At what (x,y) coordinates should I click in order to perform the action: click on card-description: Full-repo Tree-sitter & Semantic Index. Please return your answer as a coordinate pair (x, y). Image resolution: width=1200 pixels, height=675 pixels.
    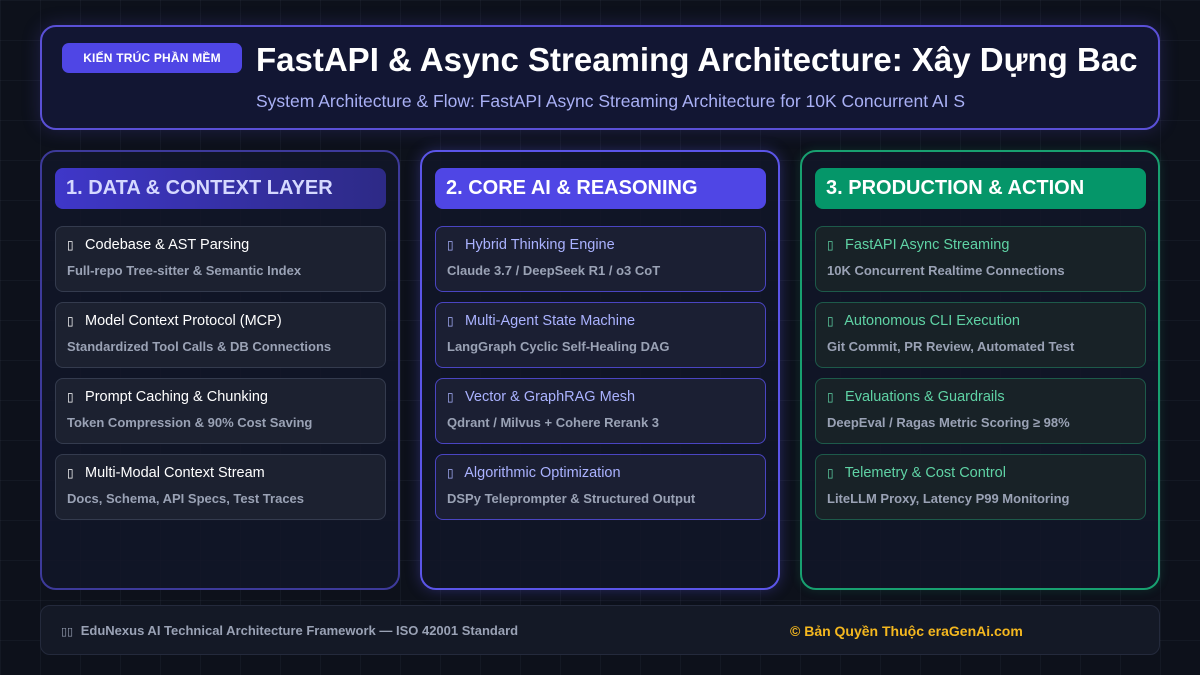
    Looking at the image, I should click on (184, 270).